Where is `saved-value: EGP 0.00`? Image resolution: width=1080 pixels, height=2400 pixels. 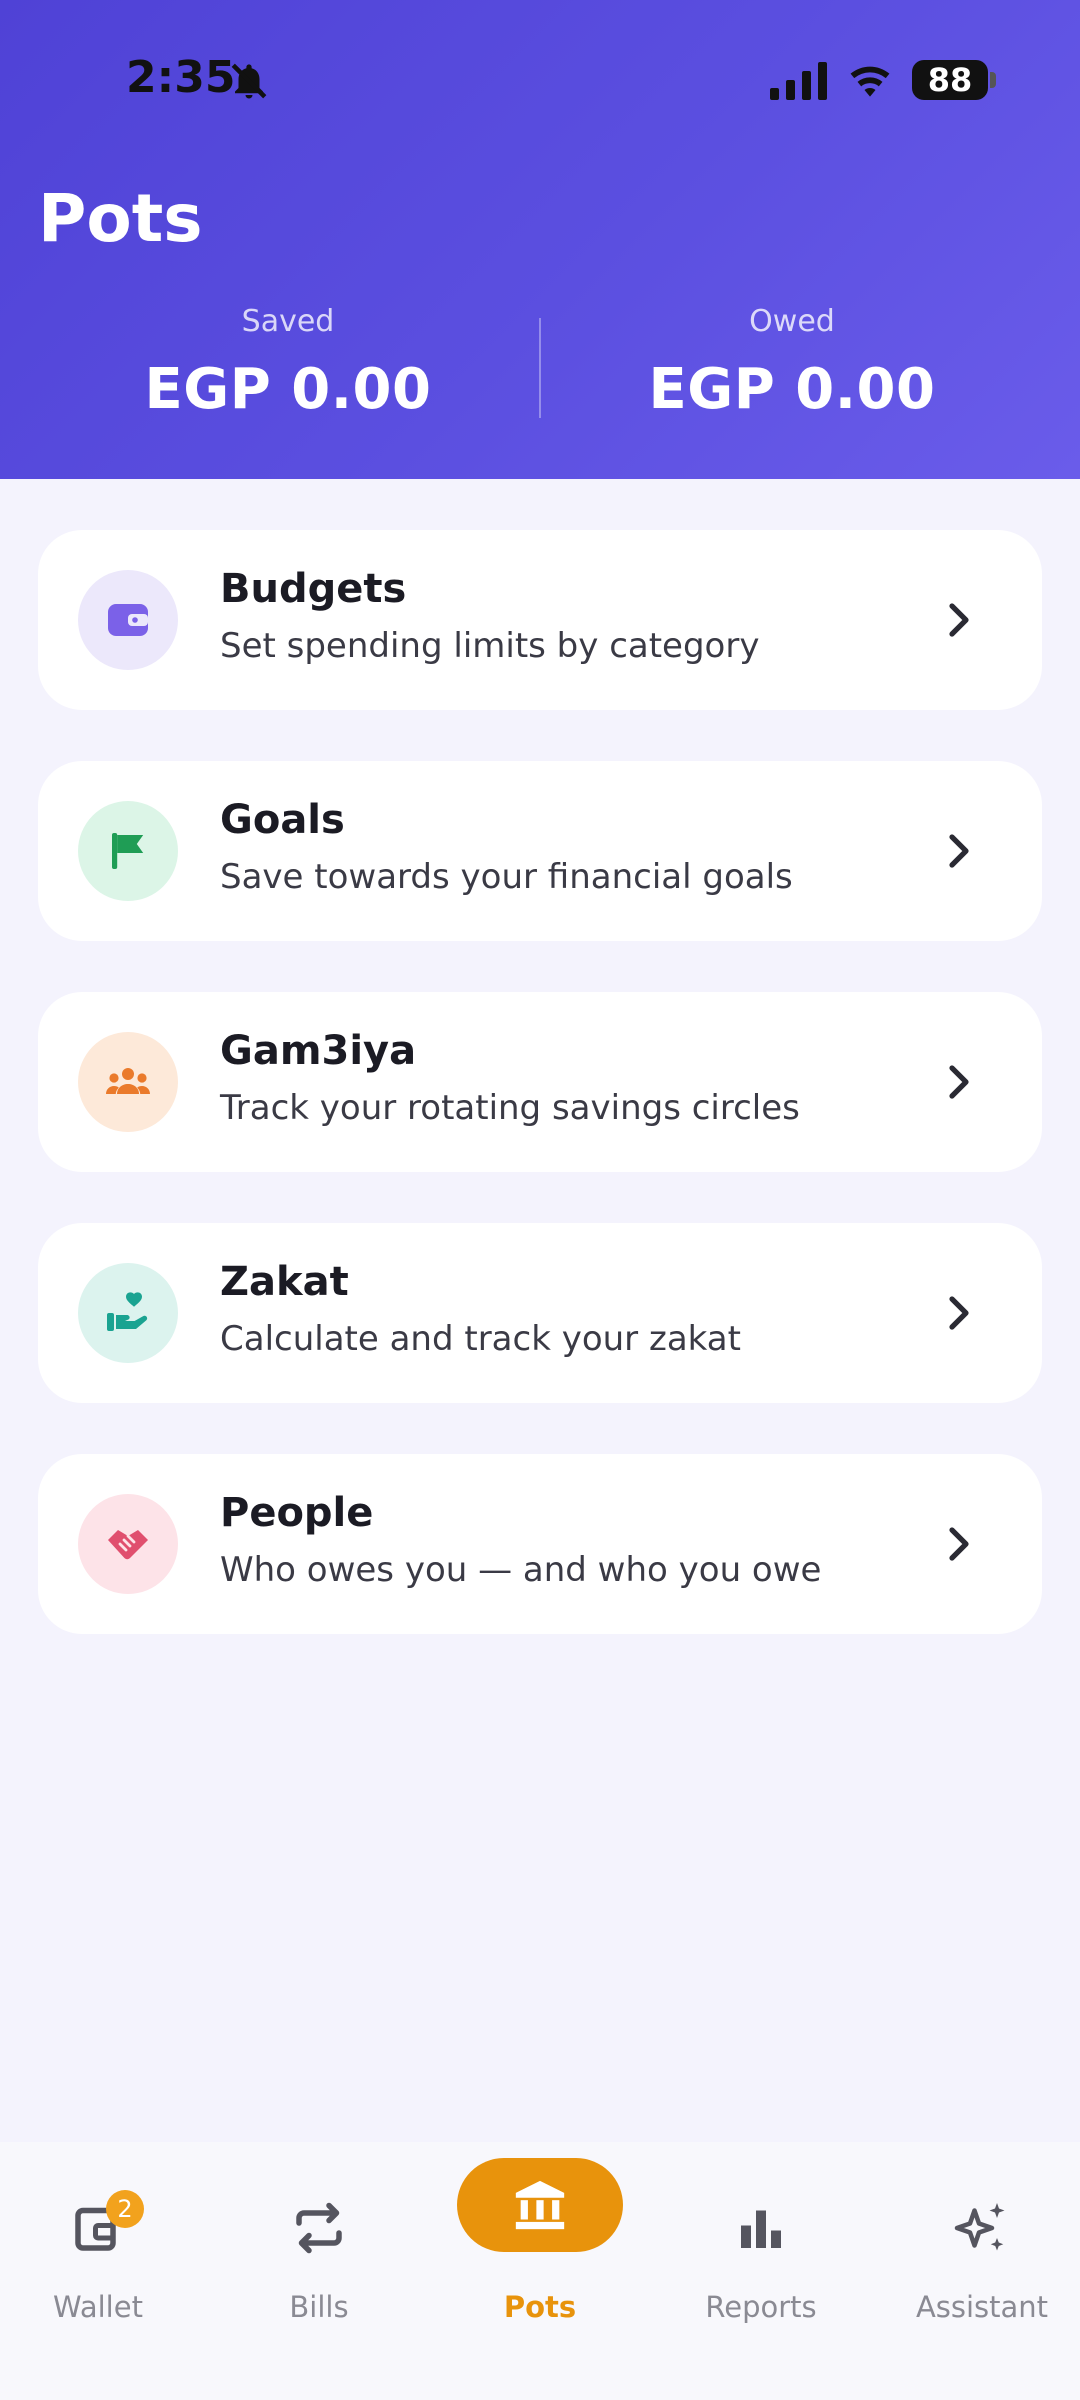
saved-value: EGP 0.00 is located at coordinates (288, 389).